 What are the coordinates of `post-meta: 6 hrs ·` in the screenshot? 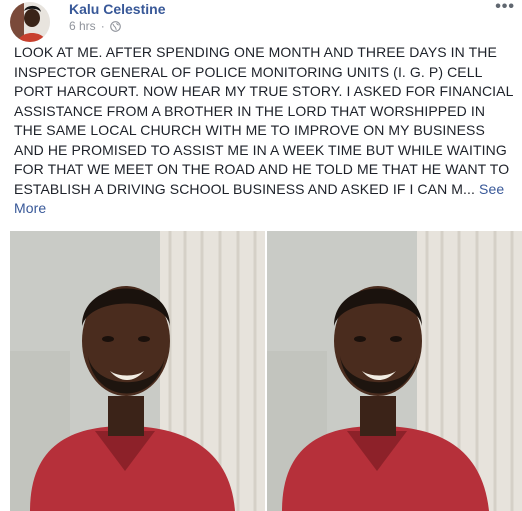 It's located at (95, 26).